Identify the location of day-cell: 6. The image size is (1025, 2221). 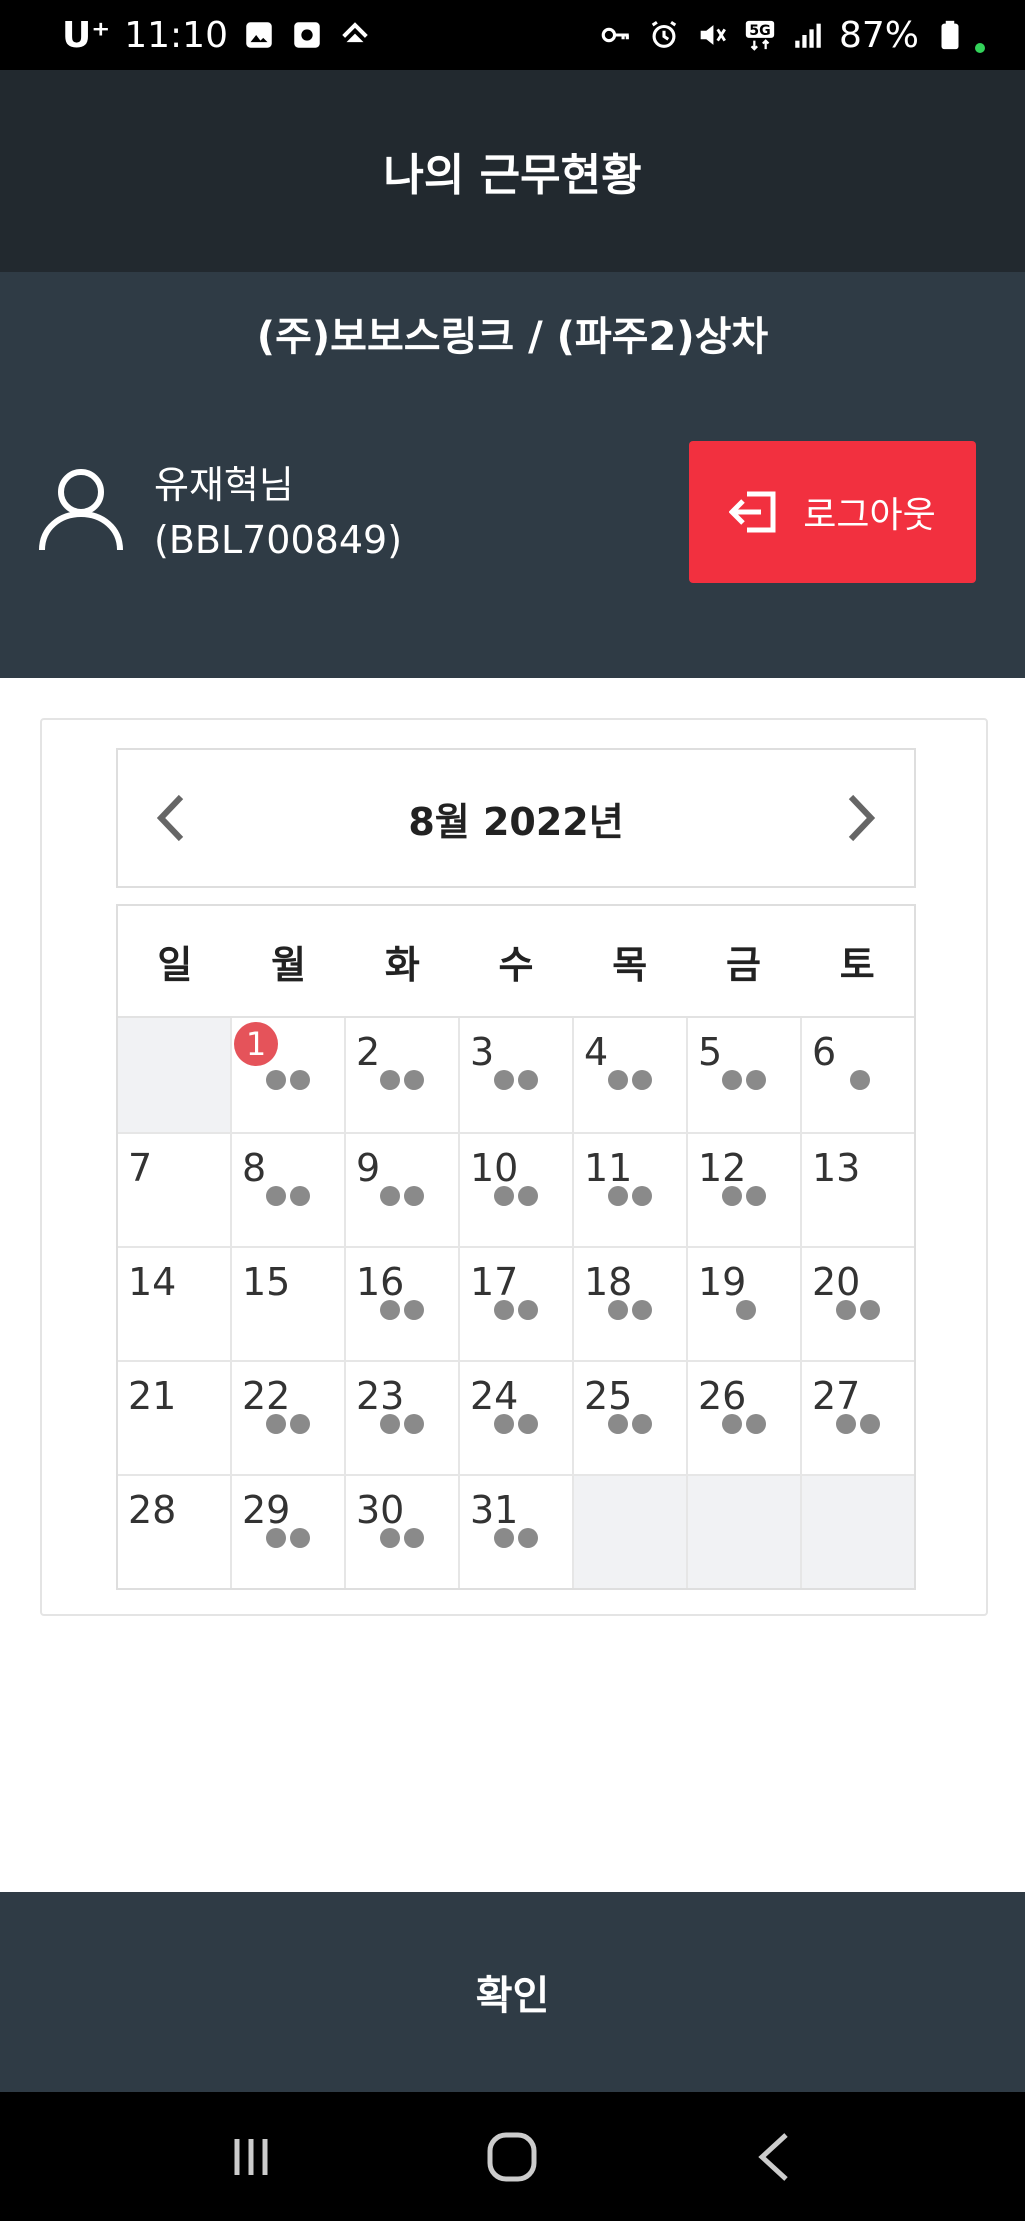
(858, 1075).